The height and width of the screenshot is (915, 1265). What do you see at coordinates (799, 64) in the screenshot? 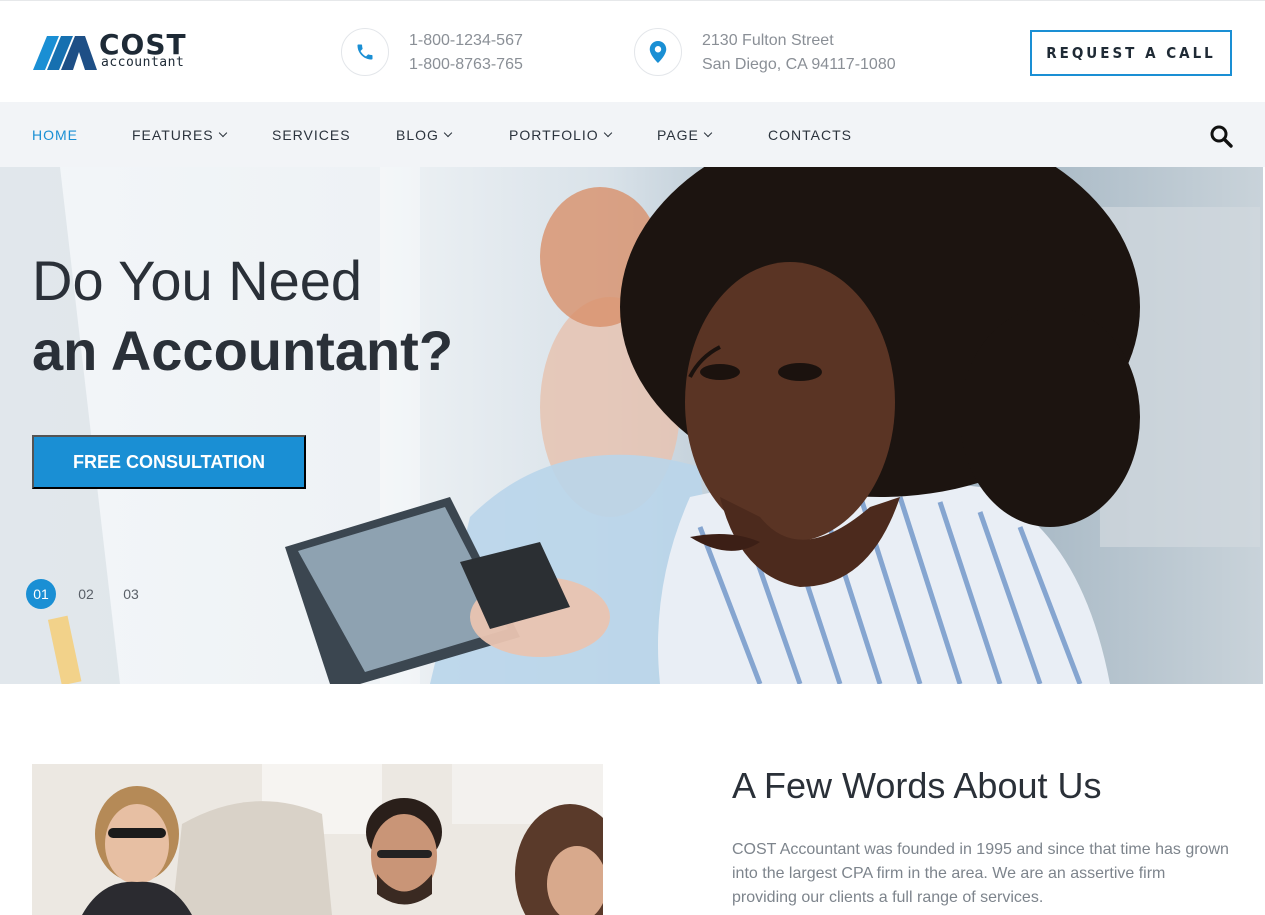
I see `address-line-2: San Diego, CA 94117-1080` at bounding box center [799, 64].